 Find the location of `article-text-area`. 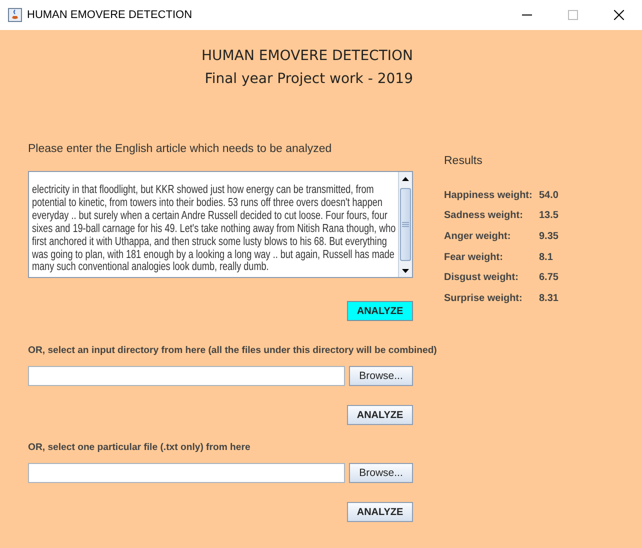

article-text-area is located at coordinates (220, 224).